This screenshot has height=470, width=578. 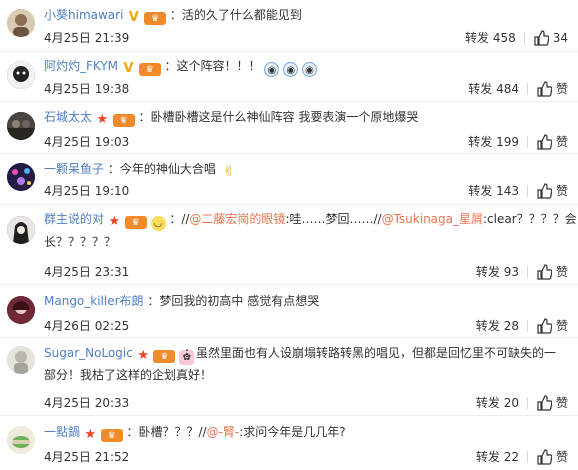 I want to click on angel-face-icon: ◡, so click(x=158, y=223).